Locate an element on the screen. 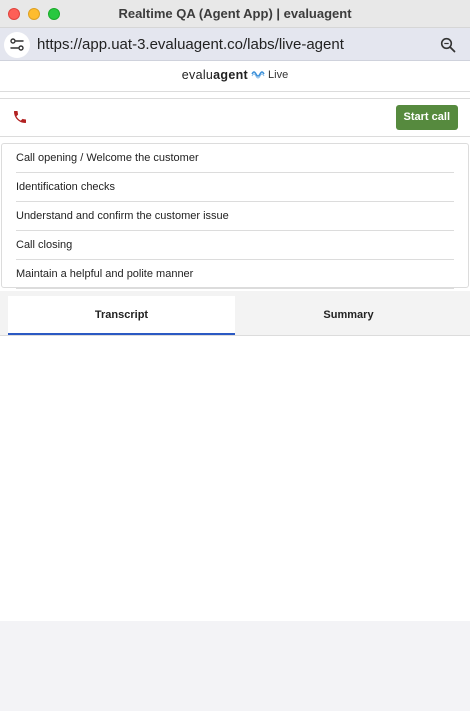 The height and width of the screenshot is (711, 470). tab-bar: Transcript Summary is located at coordinates (235, 313).